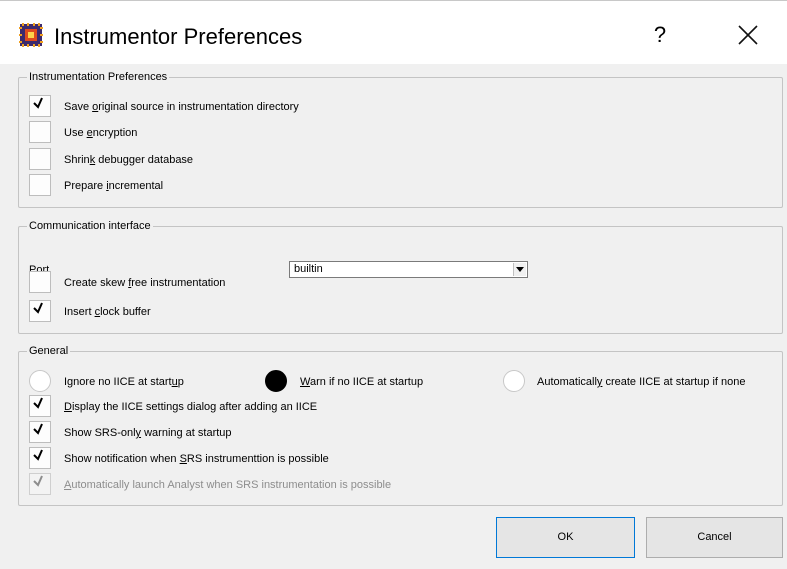  I want to click on insert-clock-buffer-label: Insert clock buffer, so click(107, 312).